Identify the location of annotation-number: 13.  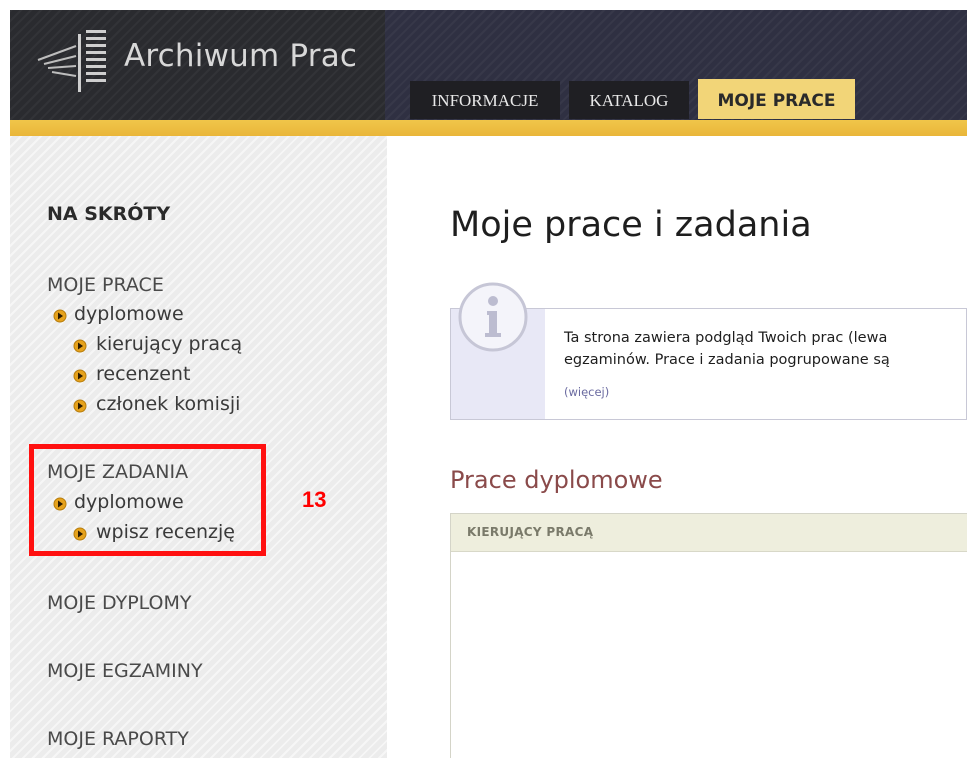
(314, 499).